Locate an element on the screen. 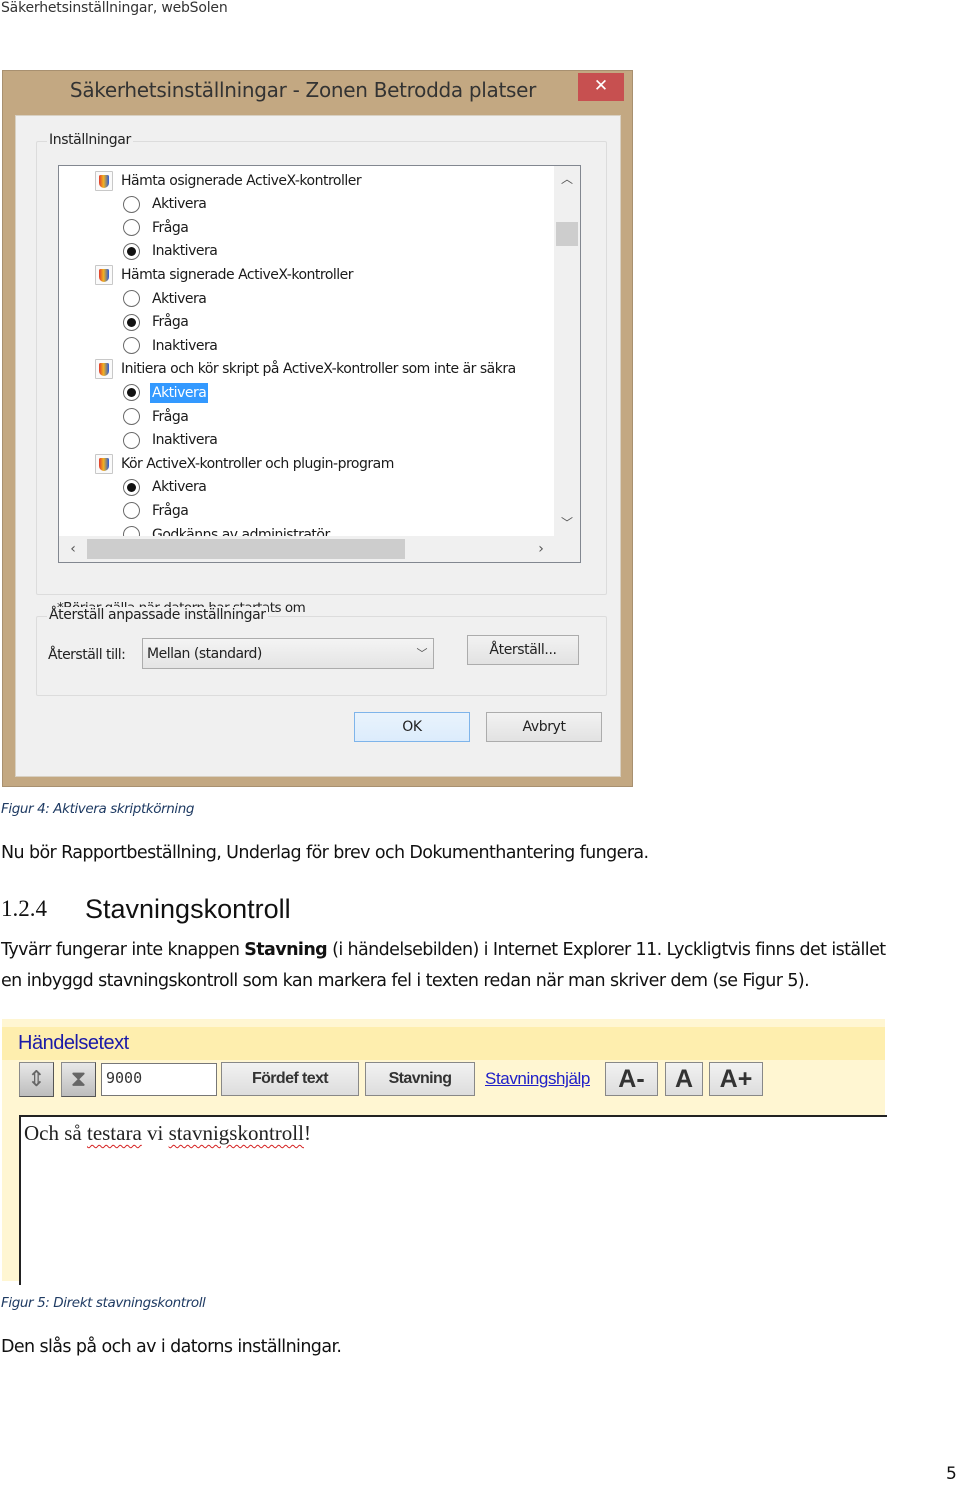 The image size is (960, 1485). reset-level-value: Mellan (standard) is located at coordinates (204, 653).